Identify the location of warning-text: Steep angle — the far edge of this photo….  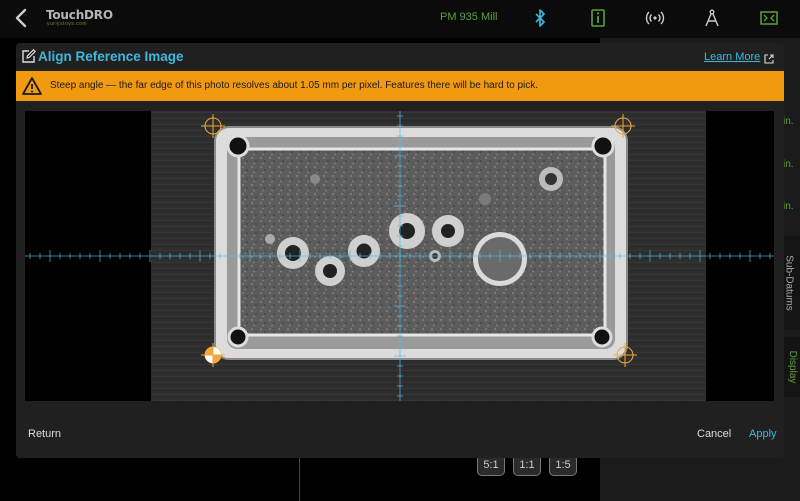
(294, 85).